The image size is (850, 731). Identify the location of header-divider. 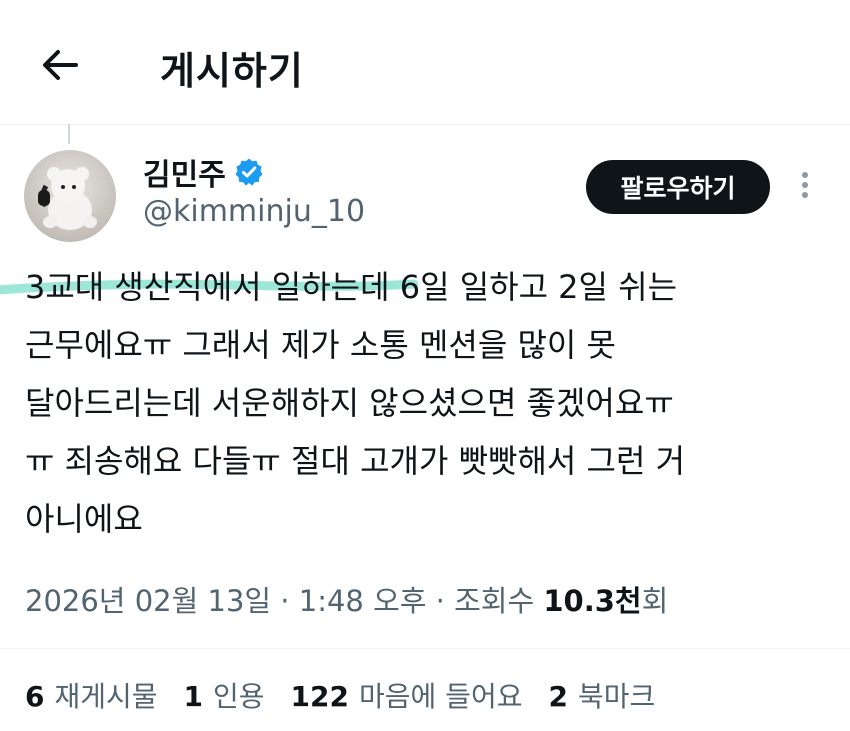
(425, 124).